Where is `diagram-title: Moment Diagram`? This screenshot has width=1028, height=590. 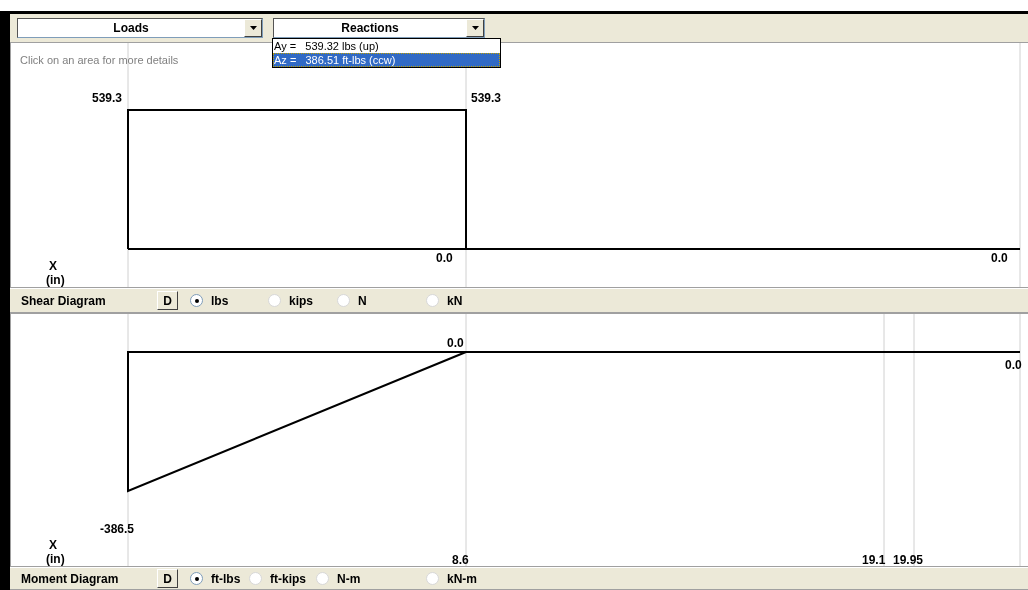
diagram-title: Moment Diagram is located at coordinates (70, 578).